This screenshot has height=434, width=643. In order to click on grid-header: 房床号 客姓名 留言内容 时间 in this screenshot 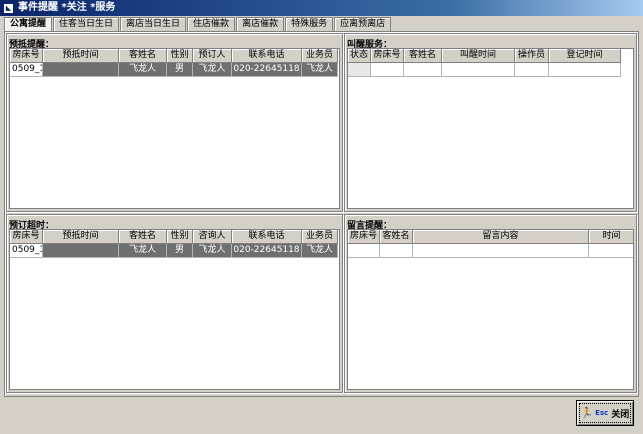, I will do `click(490, 237)`.